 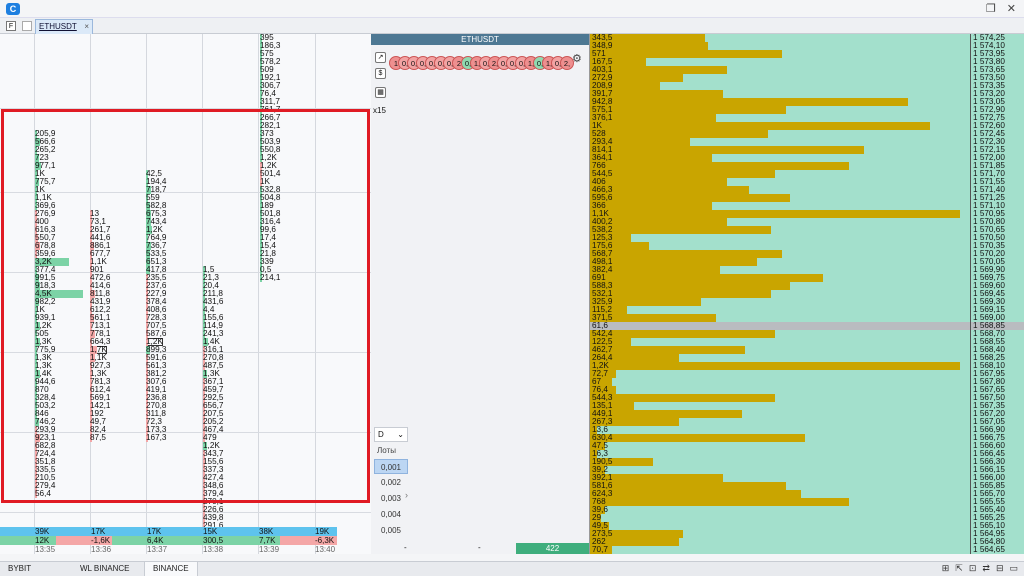 I want to click on dom-row: 575,1 1 572,90, so click(x=807, y=109).